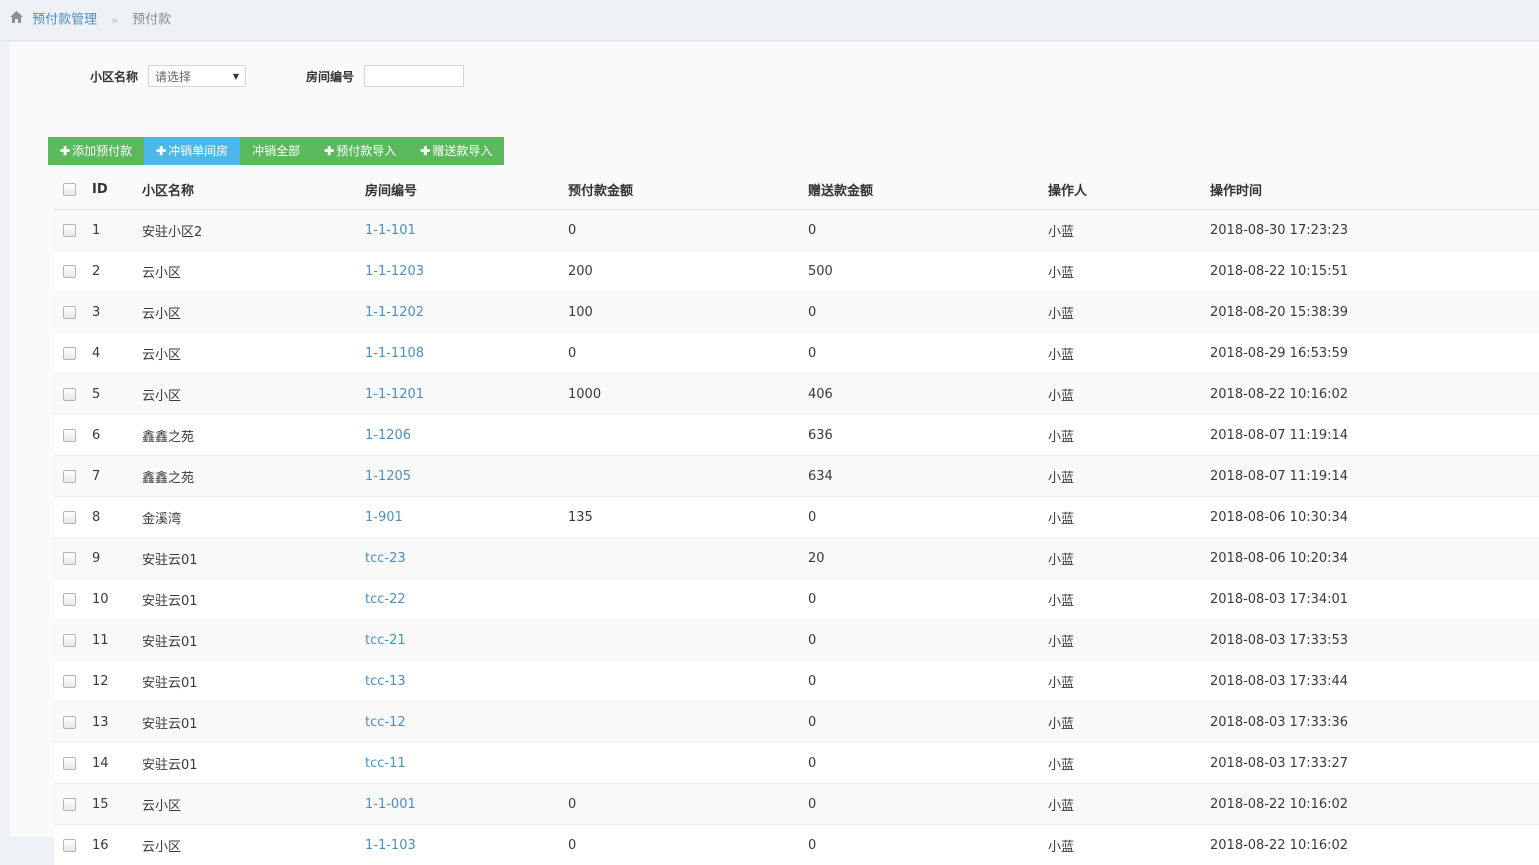 This screenshot has height=865, width=1539. What do you see at coordinates (388, 435) in the screenshot?
I see `room-link: 1-1206` at bounding box center [388, 435].